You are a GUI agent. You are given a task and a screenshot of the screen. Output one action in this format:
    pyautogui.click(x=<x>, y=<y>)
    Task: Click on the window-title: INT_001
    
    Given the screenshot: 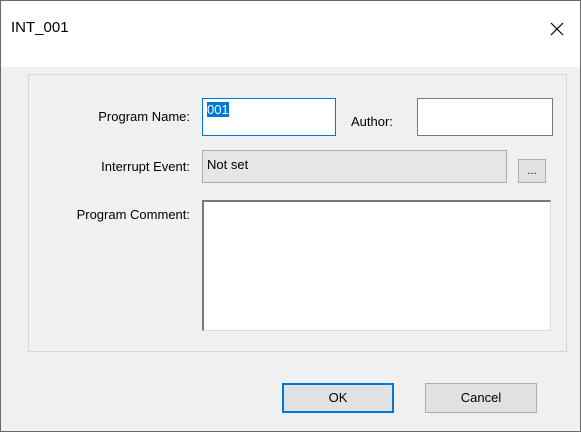 What is the action you would take?
    pyautogui.click(x=40, y=27)
    